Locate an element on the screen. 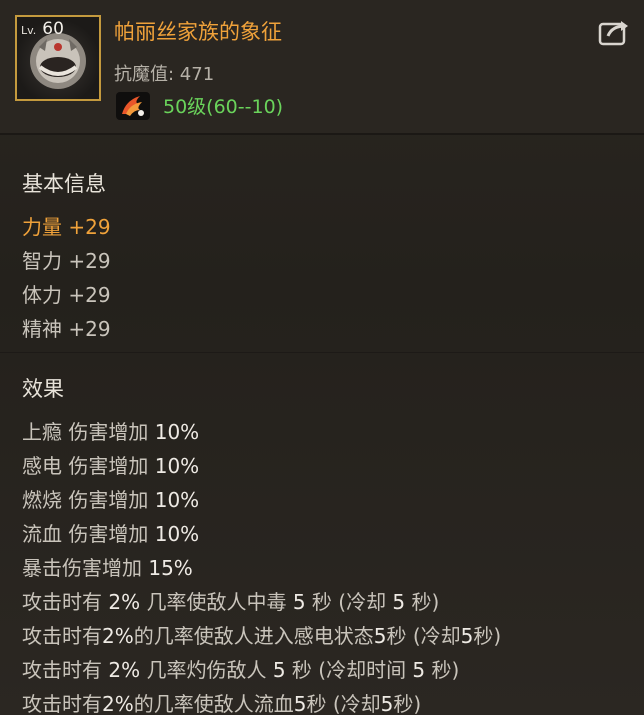  attribute-label: 力量 is located at coordinates (42, 227).